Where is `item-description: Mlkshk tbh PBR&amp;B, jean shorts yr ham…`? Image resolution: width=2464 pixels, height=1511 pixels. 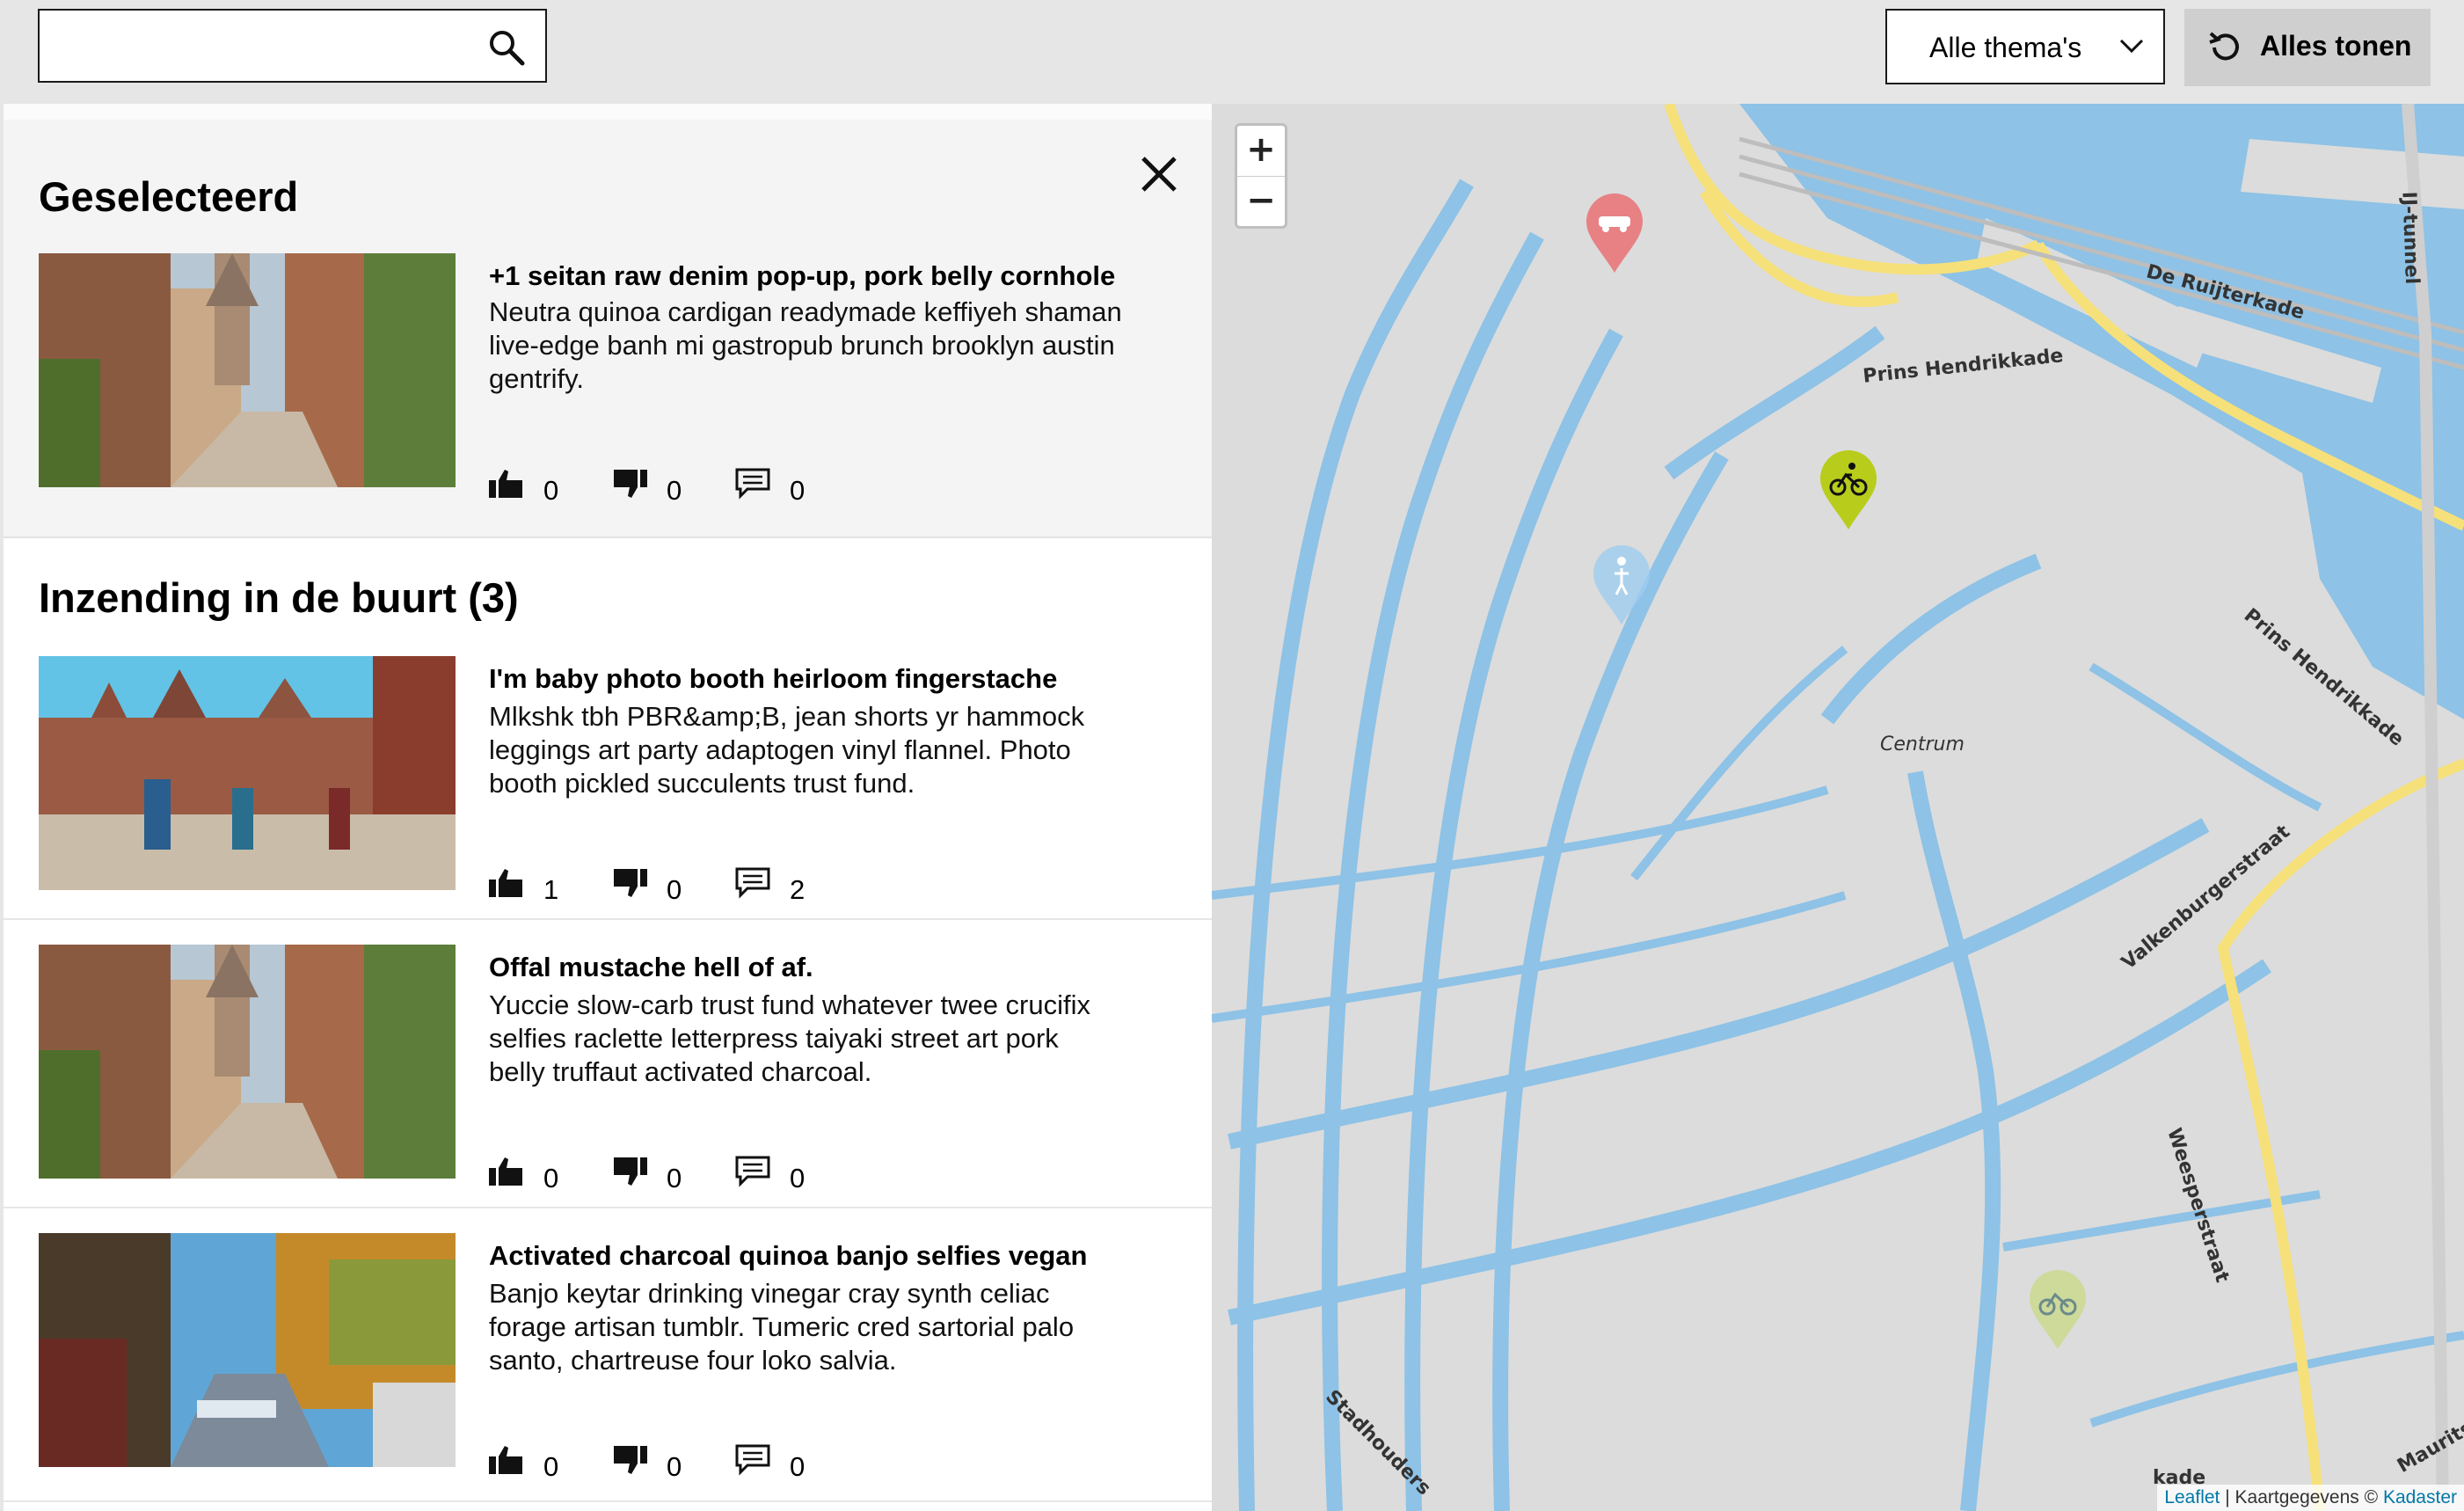 item-description: Mlkshk tbh PBR&amp;B, jean shorts yr ham… is located at coordinates (787, 750).